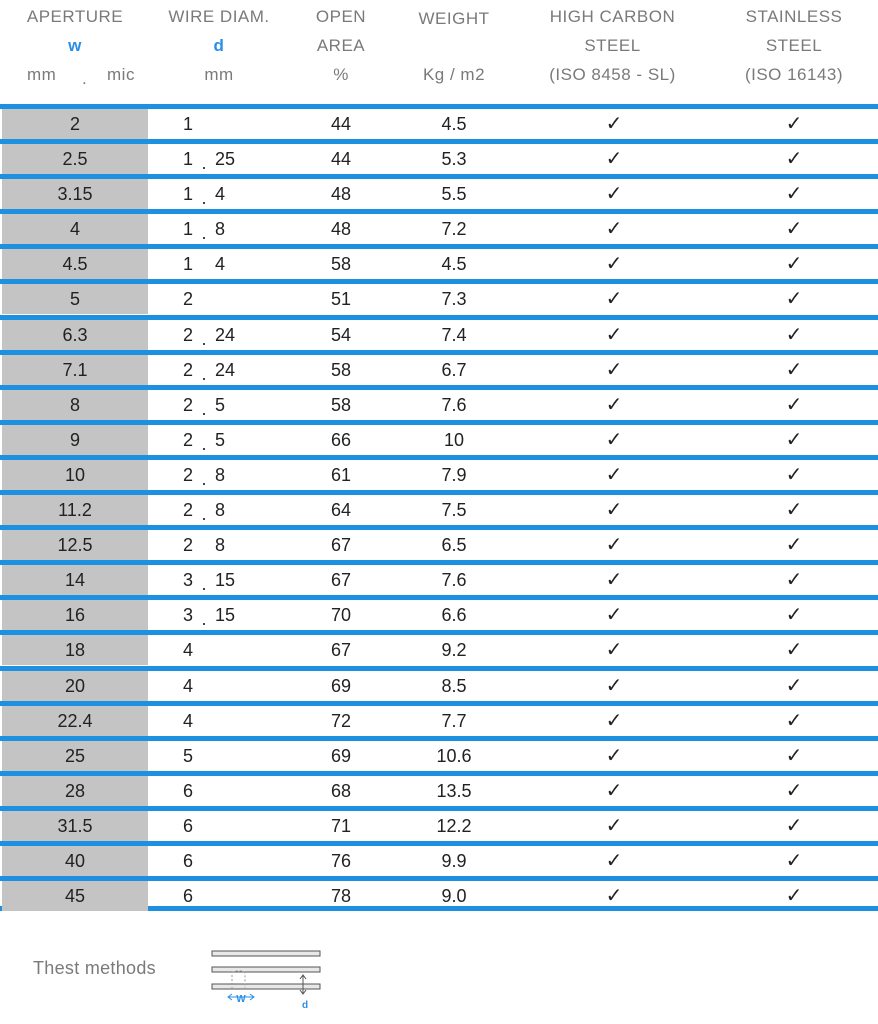 This screenshot has width=878, height=1024. Describe the element at coordinates (454, 755) in the screenshot. I see `weight-cell: 10.6` at that location.